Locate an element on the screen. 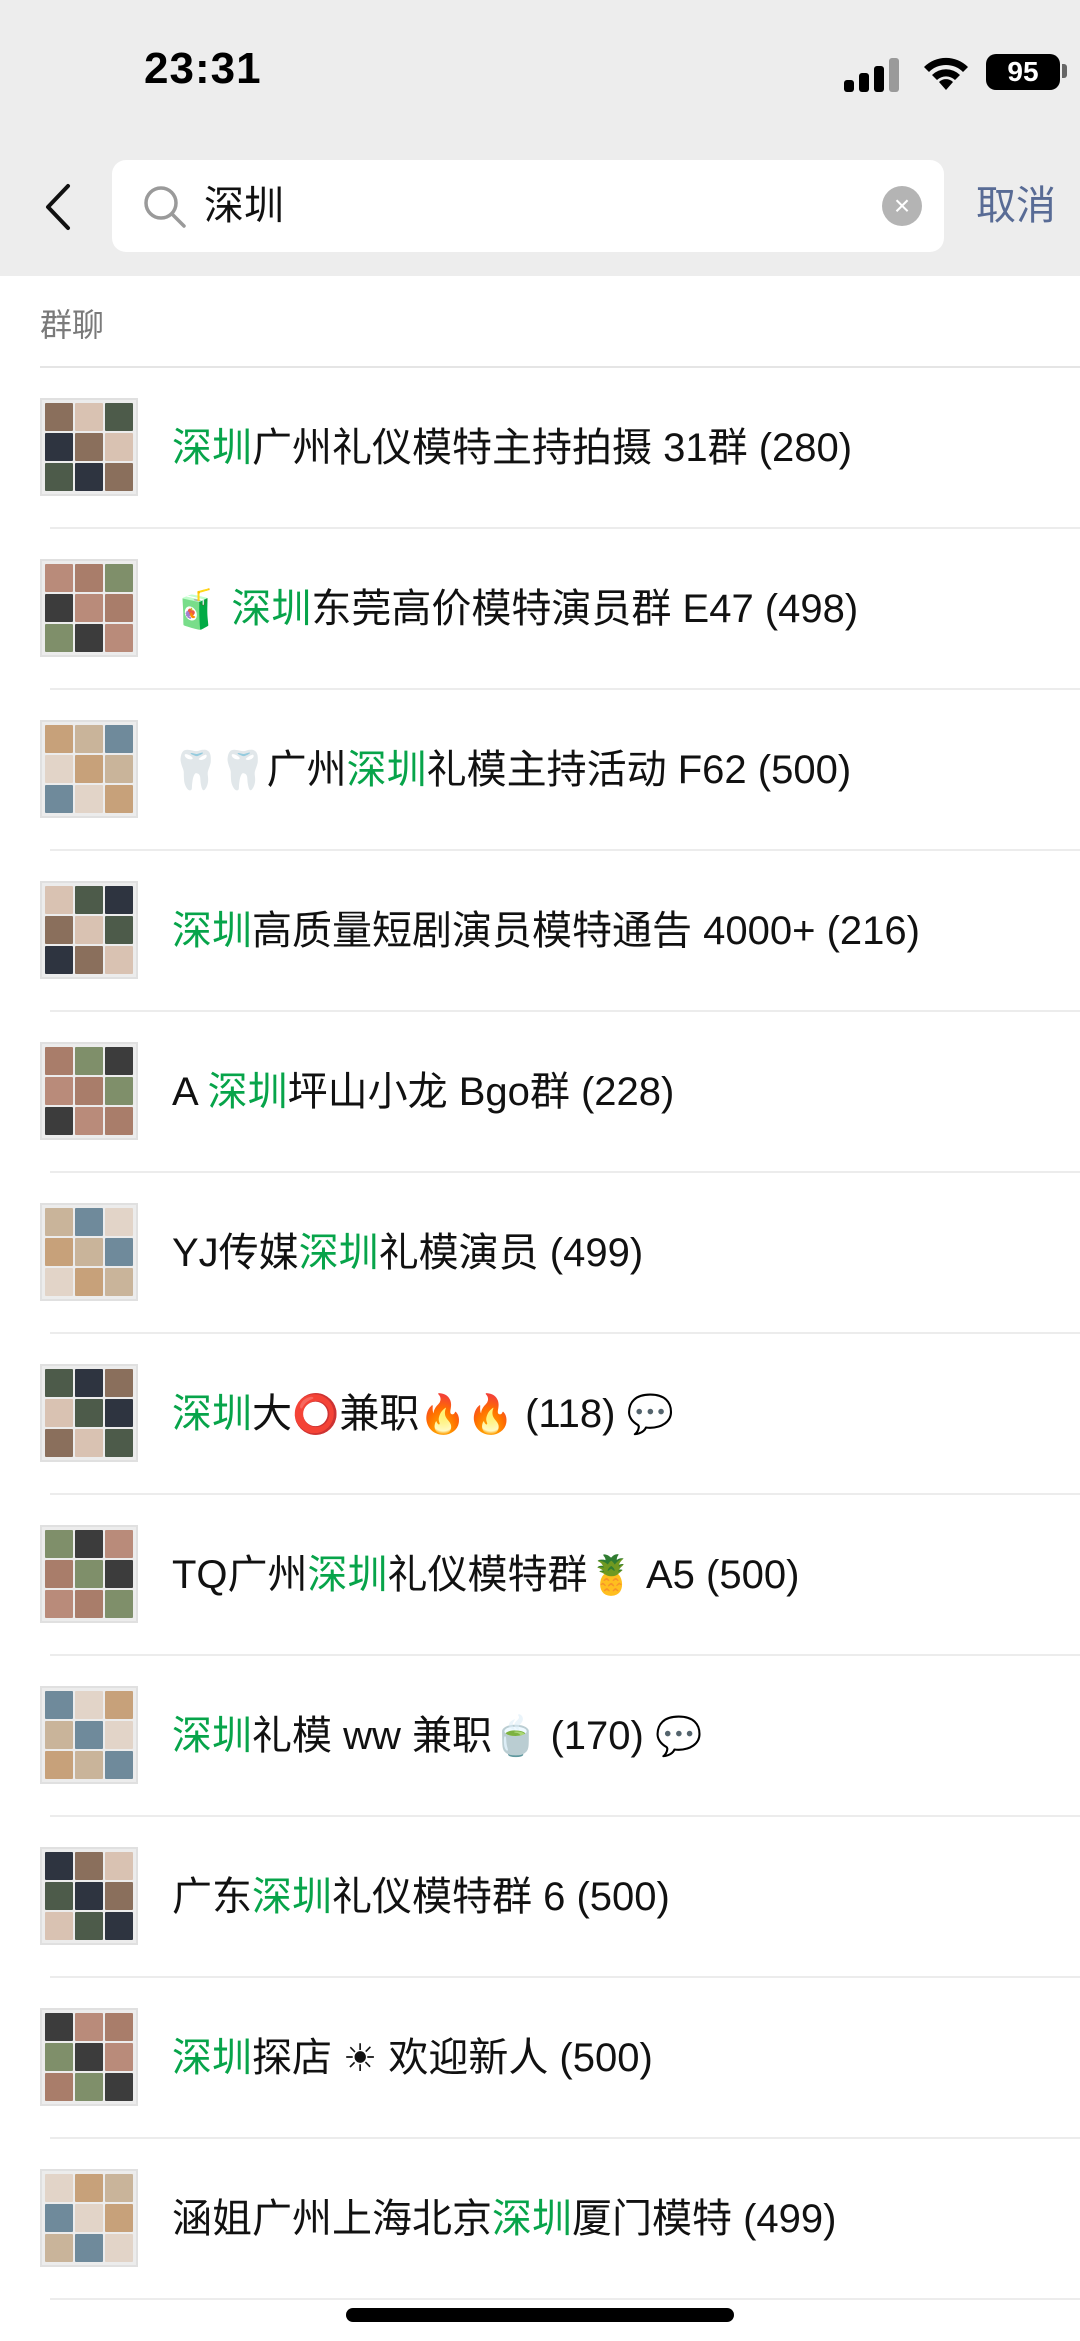 This screenshot has height=2341, width=1080. name-text: 兼职 is located at coordinates (379, 1414).